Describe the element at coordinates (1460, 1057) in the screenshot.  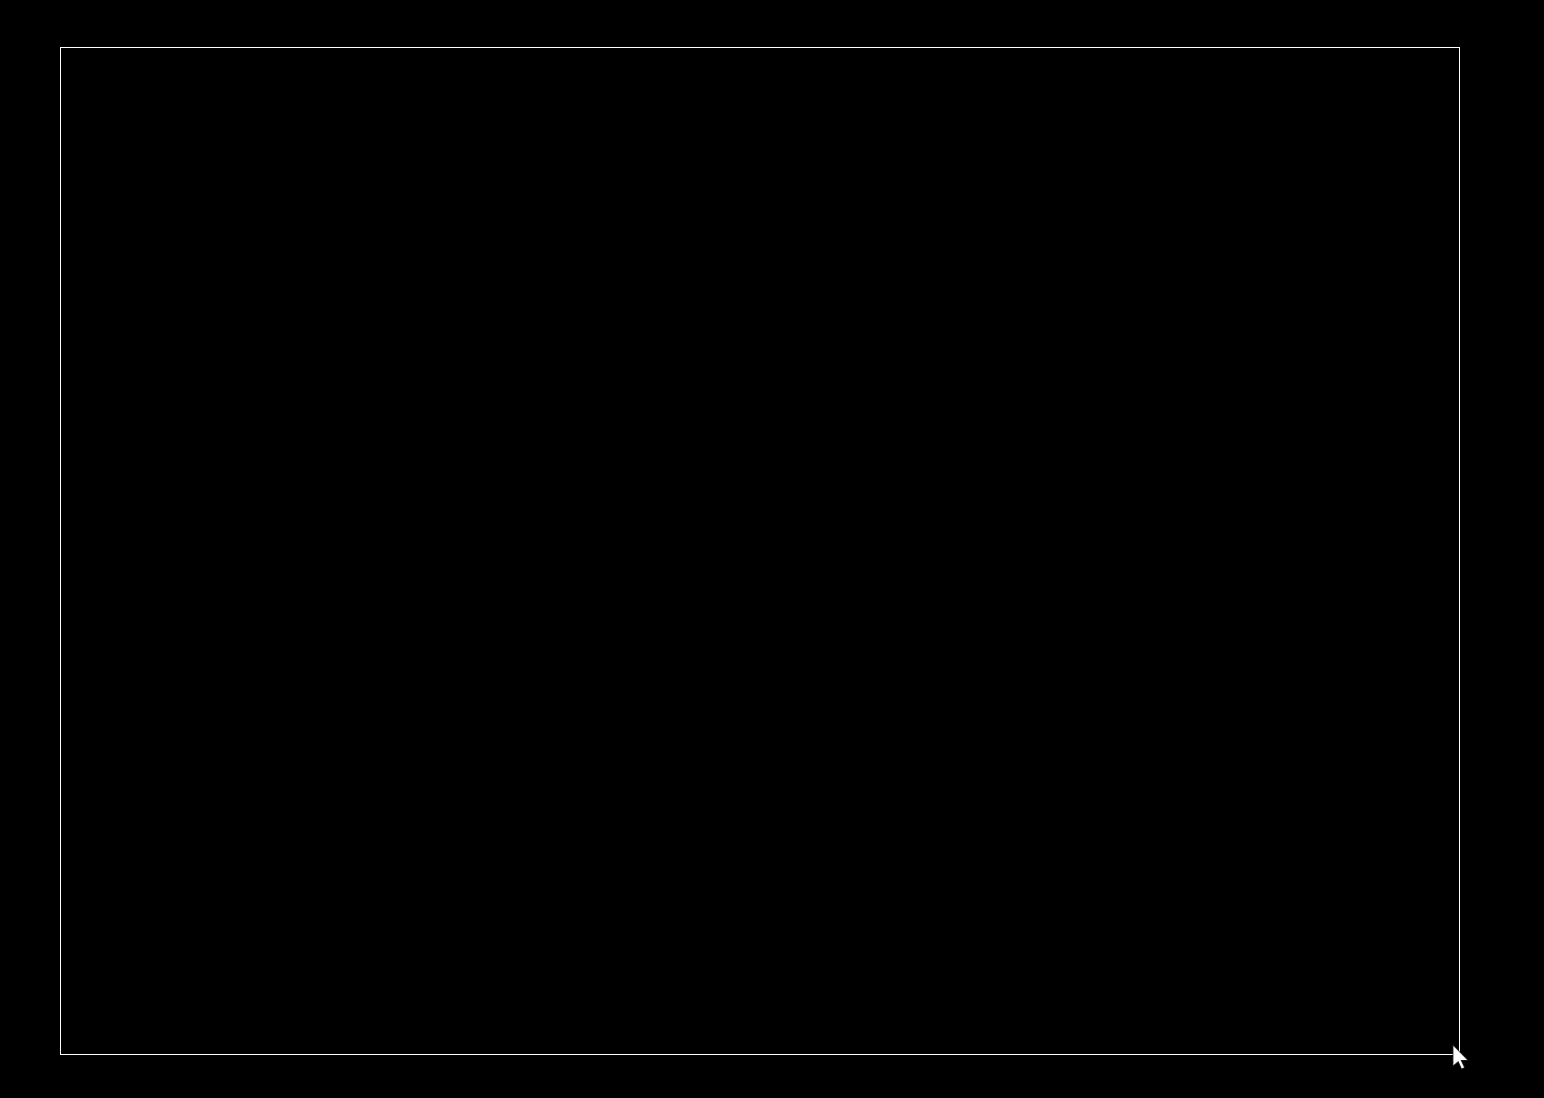
I see `mouse-cursor` at that location.